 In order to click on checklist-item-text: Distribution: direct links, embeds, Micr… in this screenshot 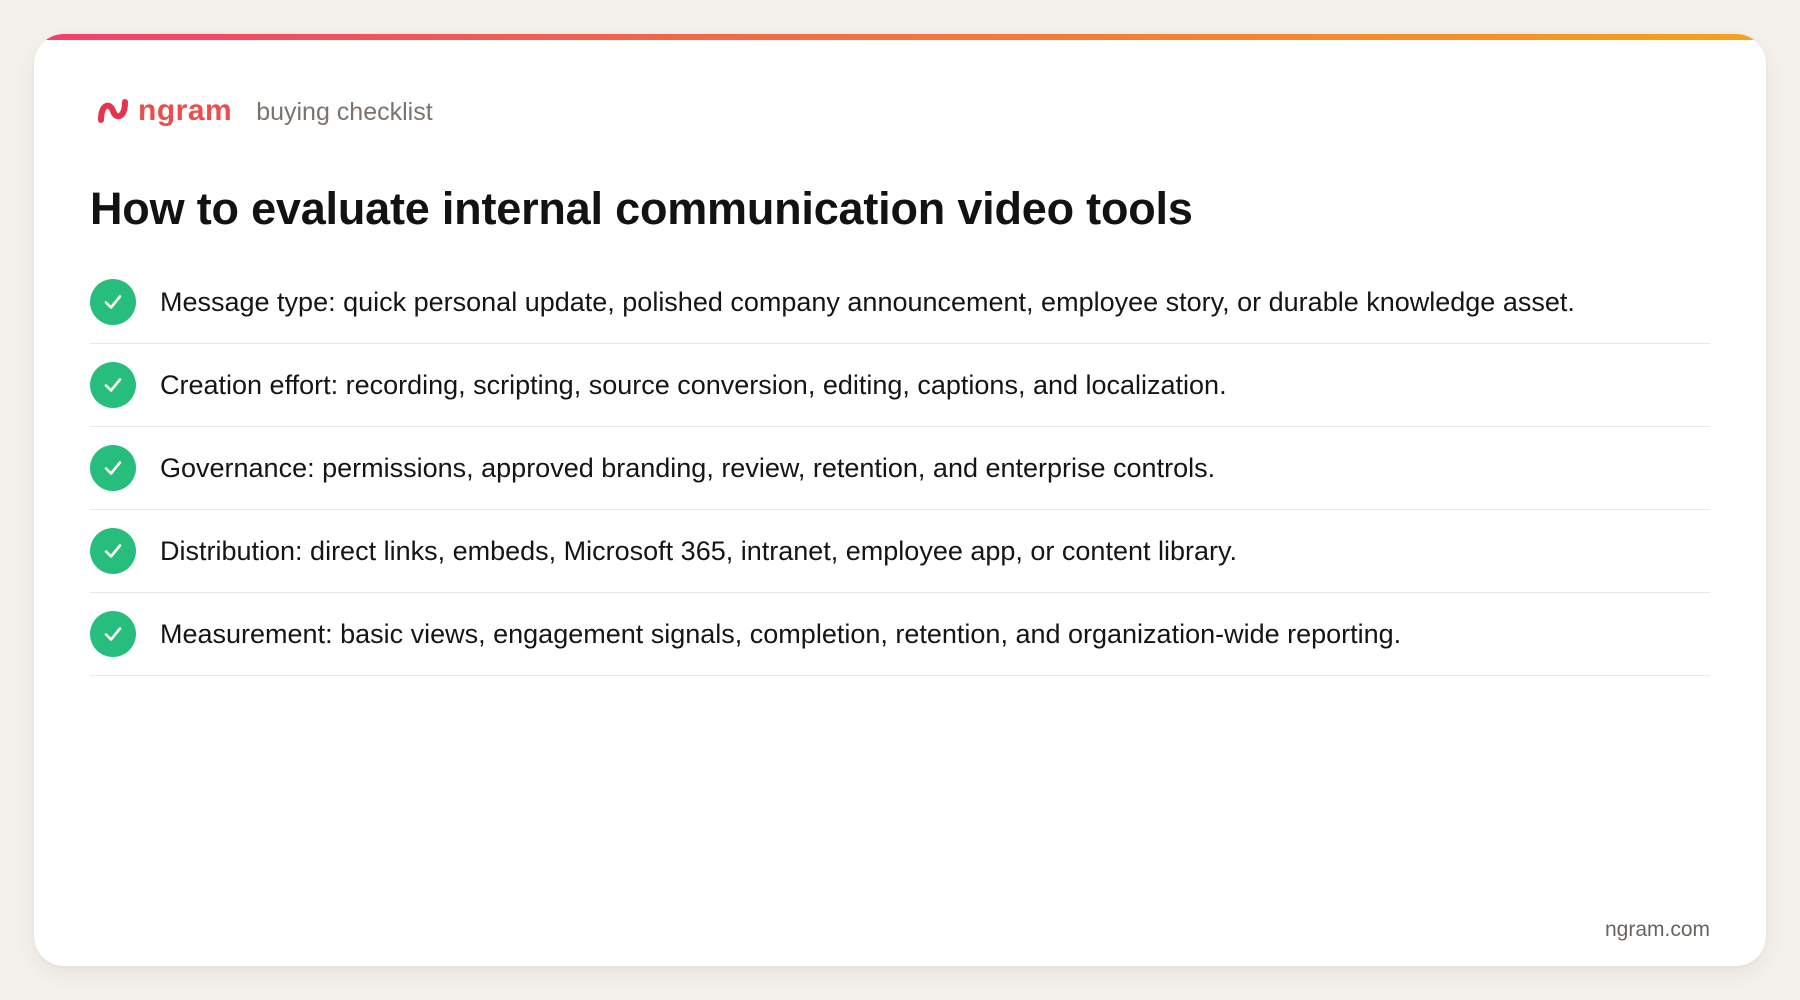, I will do `click(698, 550)`.